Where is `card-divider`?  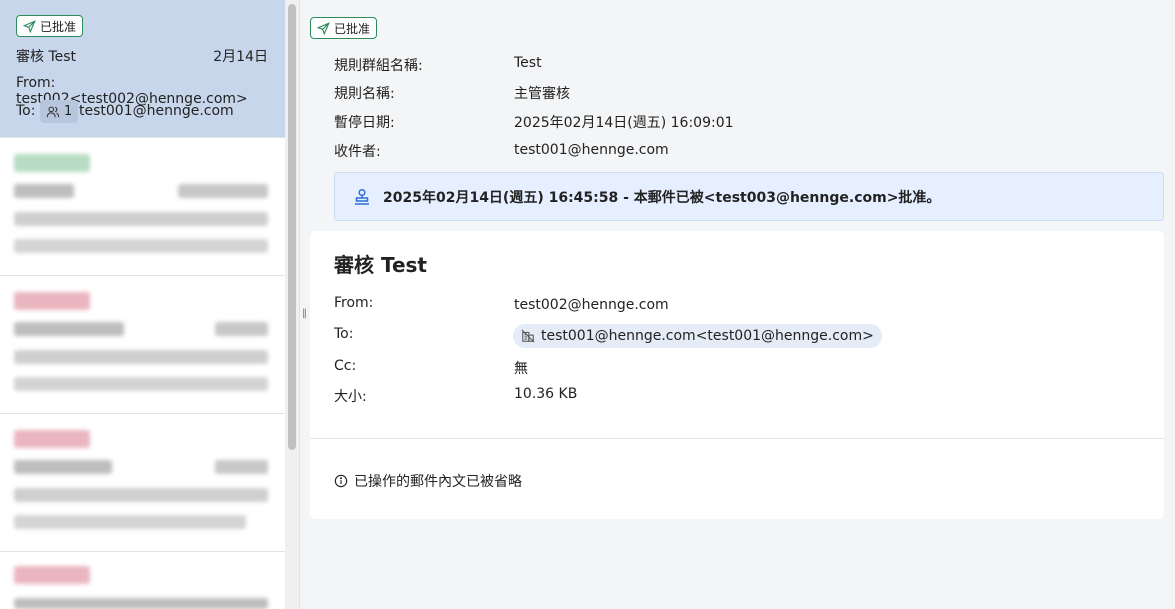 card-divider is located at coordinates (737, 438).